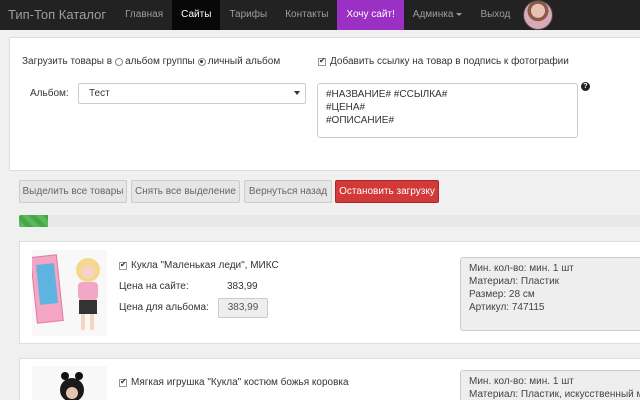  I want to click on spec-line: Артикул: 747115, so click(507, 307).